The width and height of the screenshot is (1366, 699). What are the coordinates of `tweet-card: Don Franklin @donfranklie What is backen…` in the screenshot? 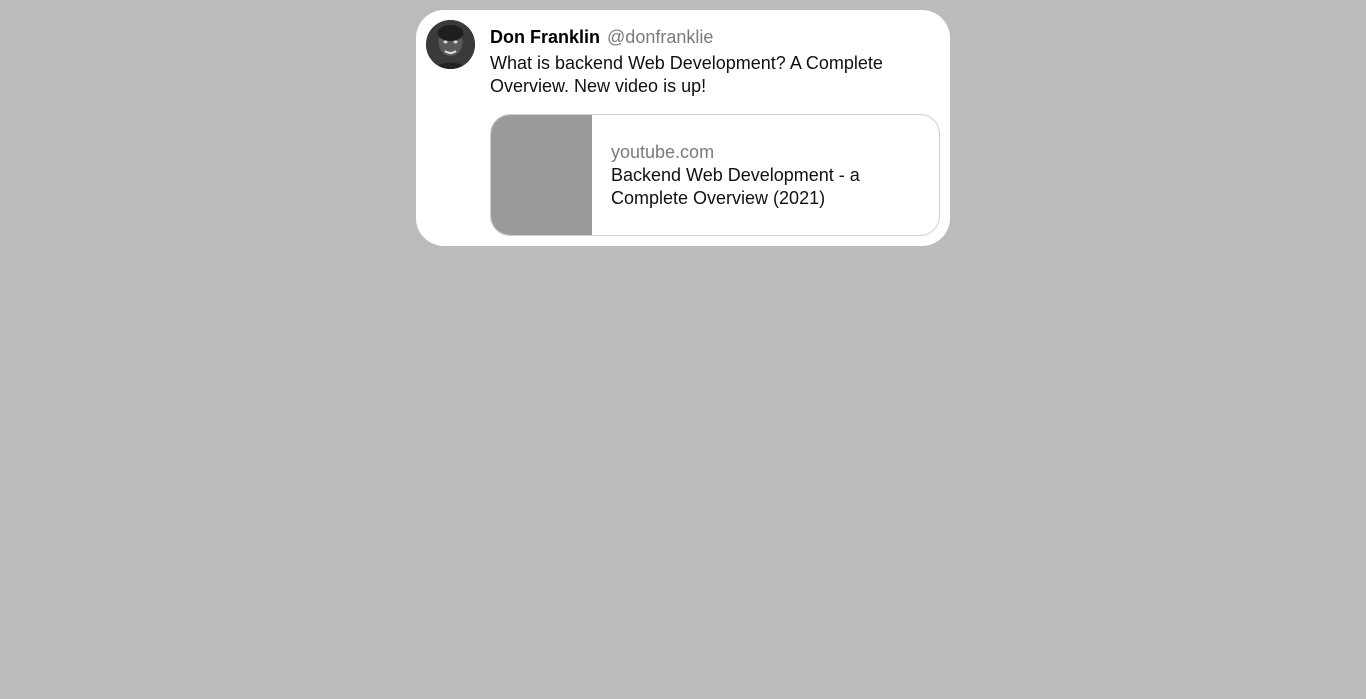 It's located at (683, 128).